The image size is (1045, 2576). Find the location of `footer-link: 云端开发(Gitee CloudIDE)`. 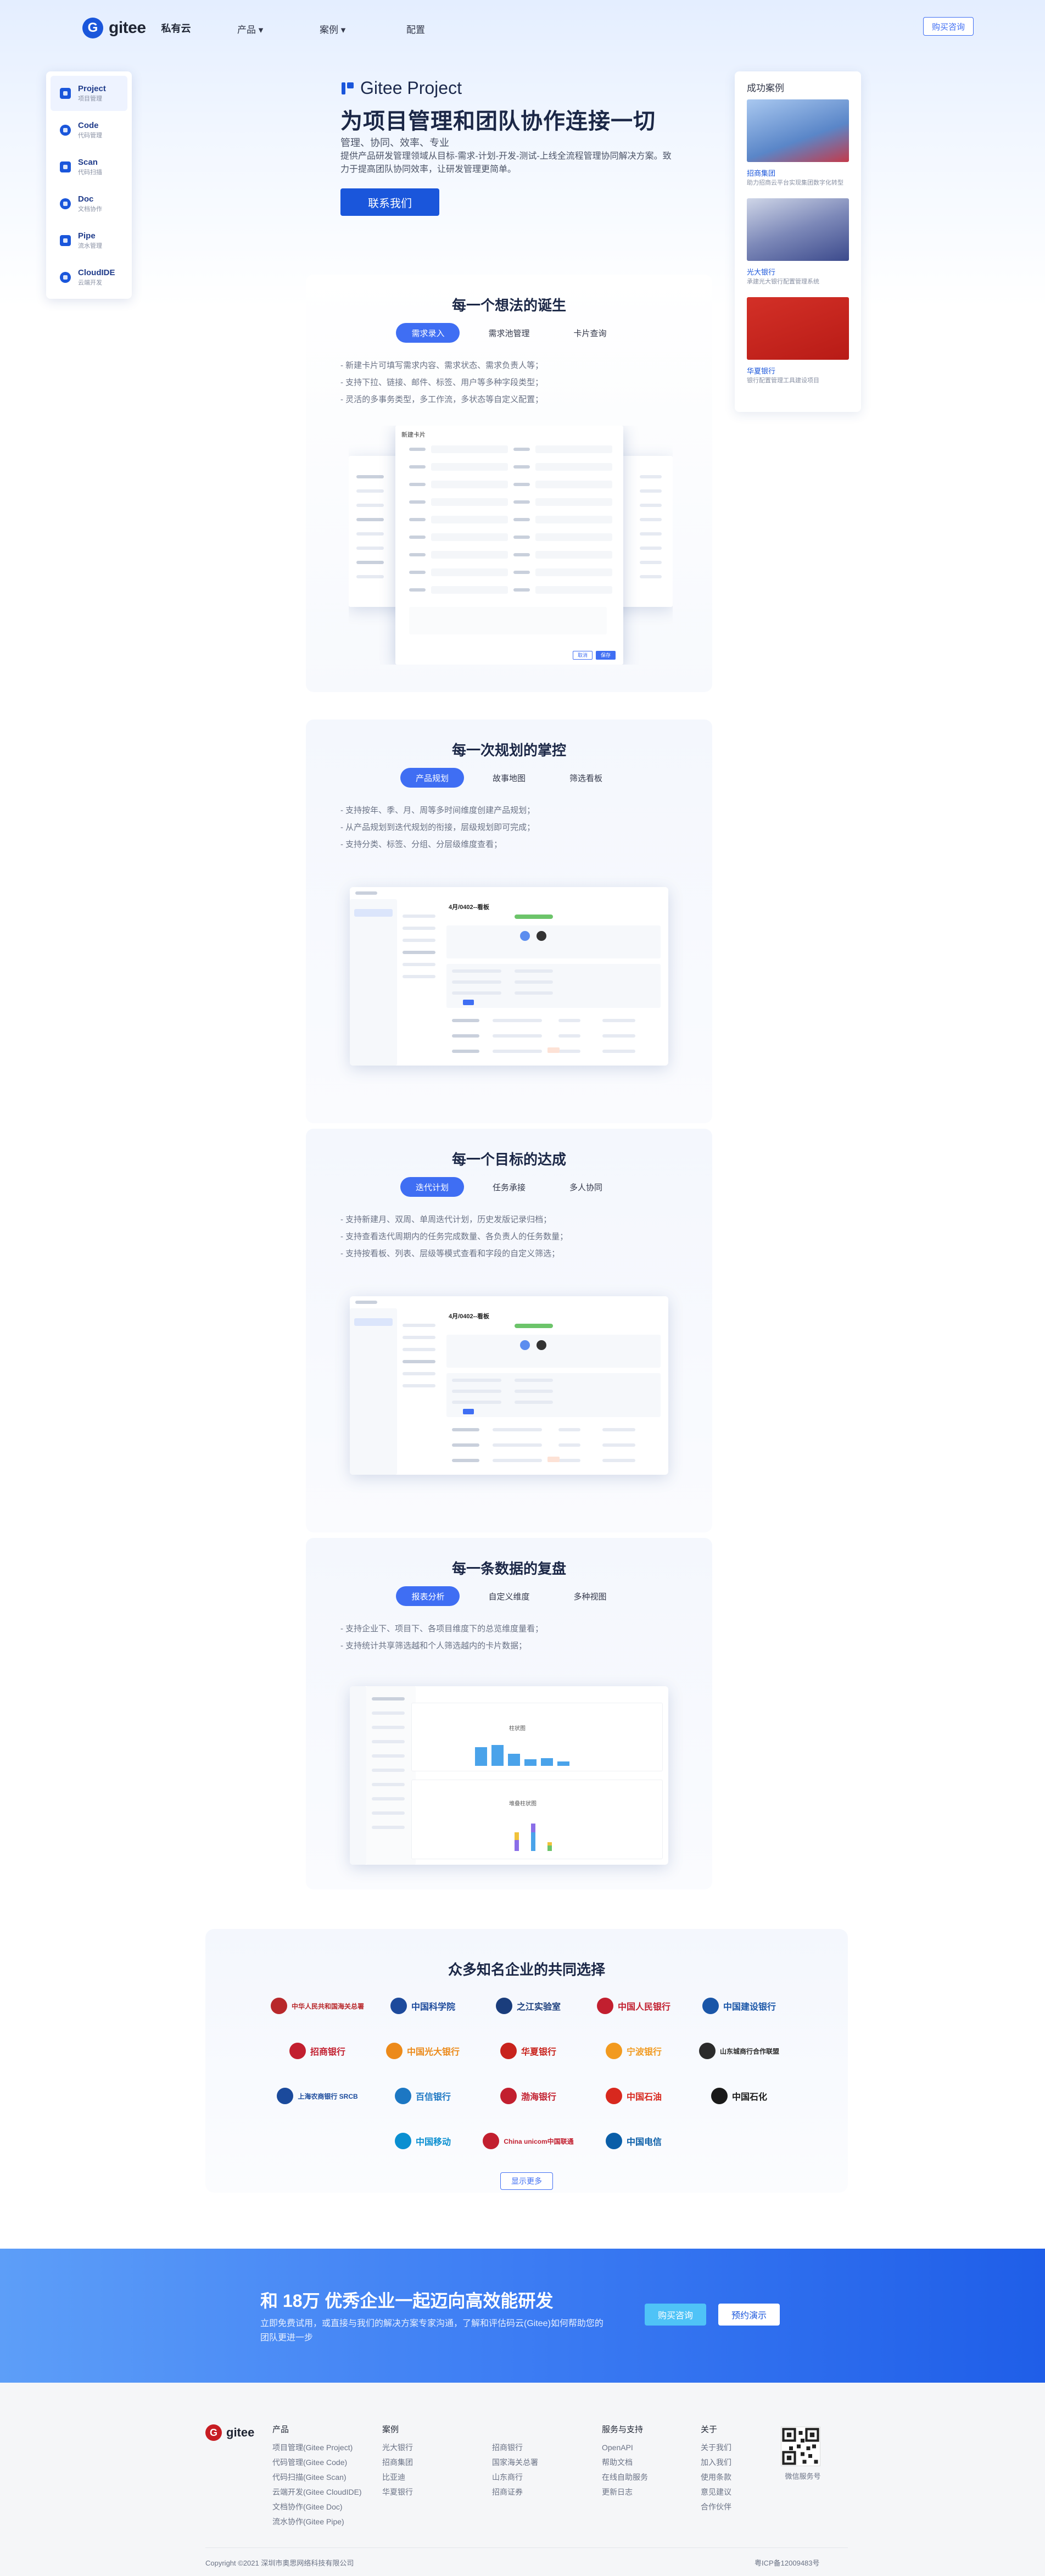

footer-link: 云端开发(Gitee CloudIDE) is located at coordinates (317, 2492).